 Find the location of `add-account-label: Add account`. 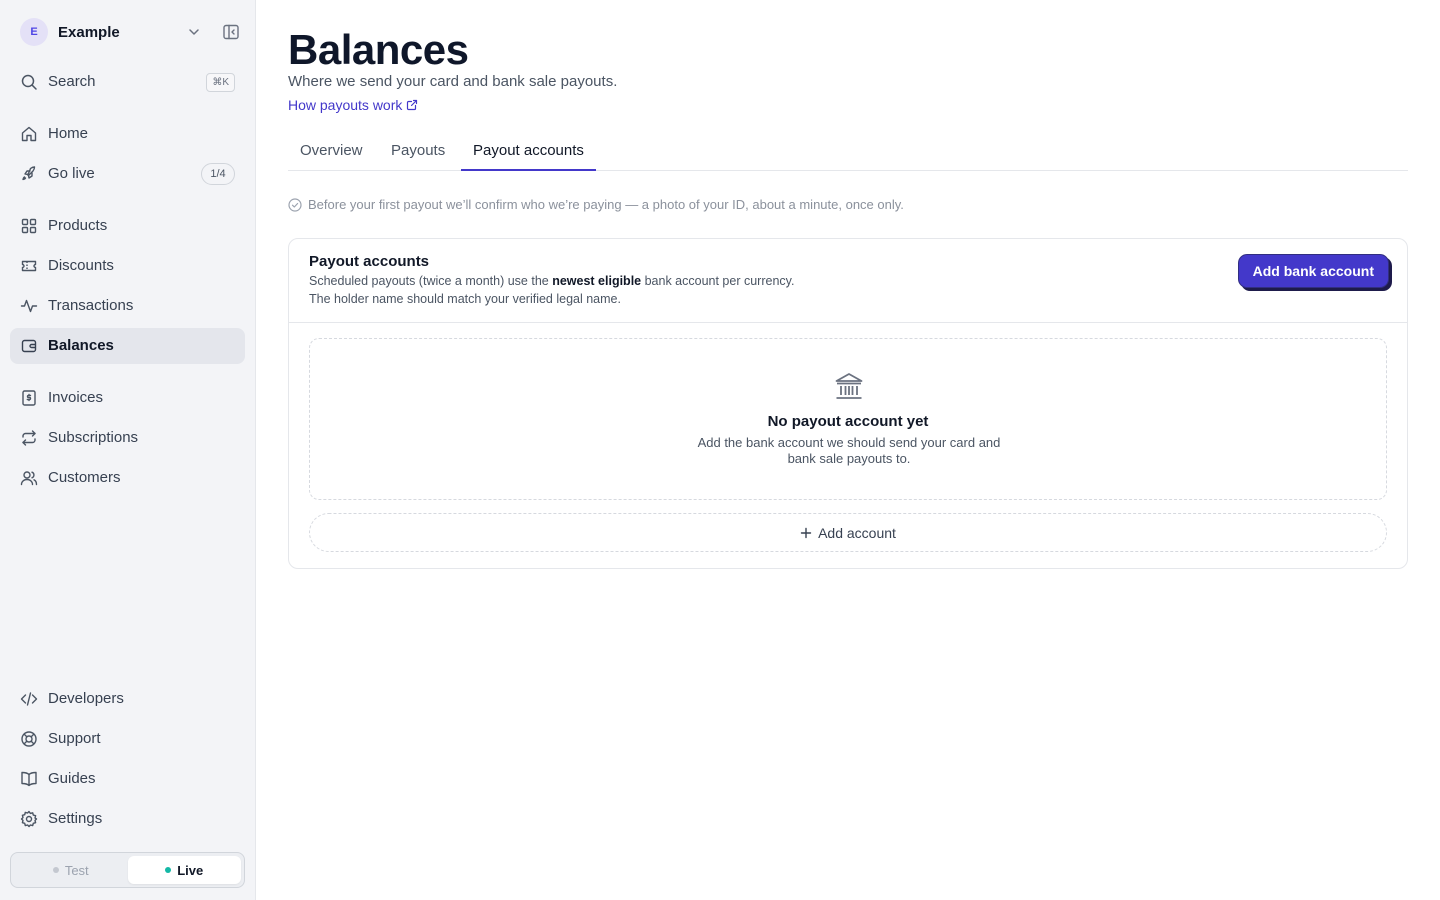

add-account-label: Add account is located at coordinates (857, 532).